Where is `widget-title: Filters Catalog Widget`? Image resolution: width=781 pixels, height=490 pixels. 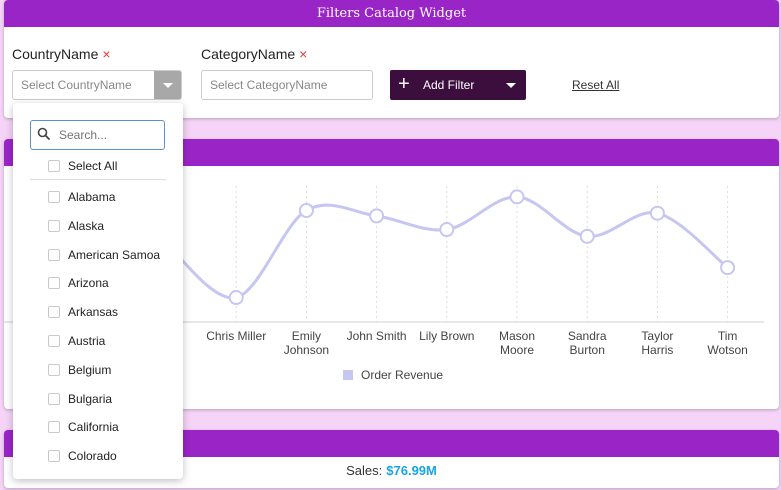
widget-title: Filters Catalog Widget is located at coordinates (391, 13).